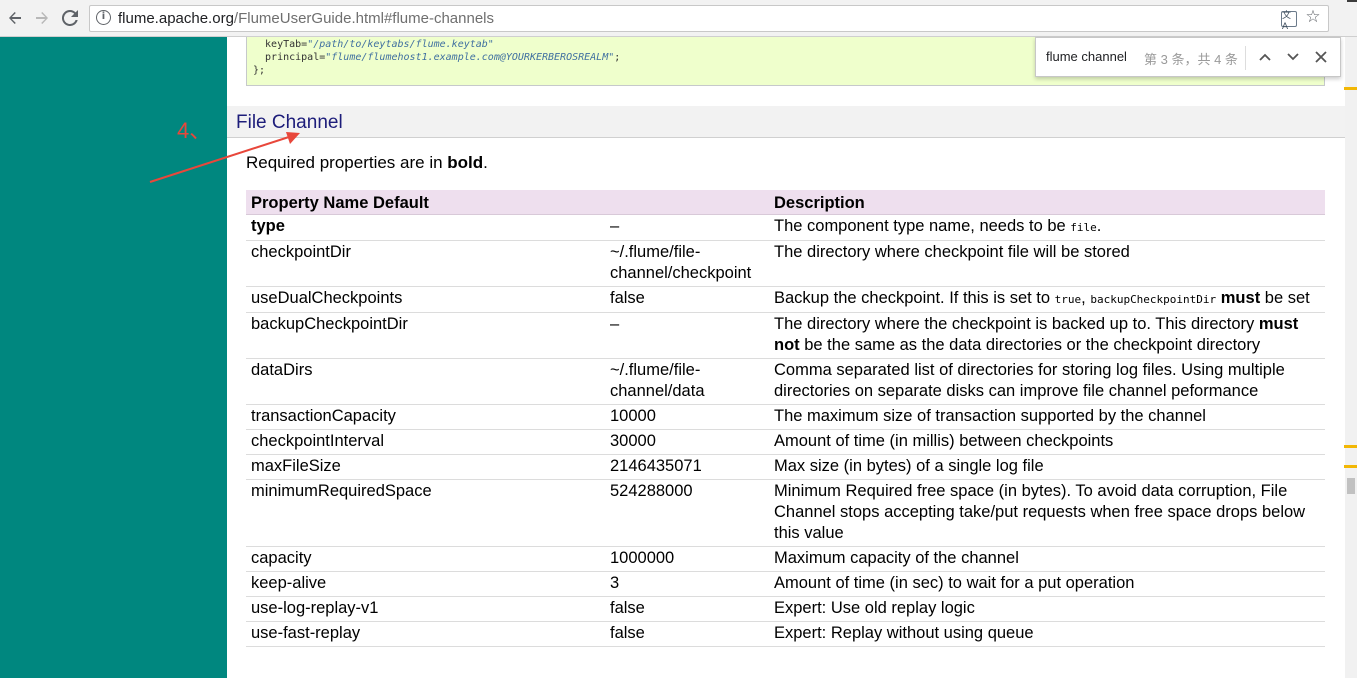 The height and width of the screenshot is (678, 1357). Describe the element at coordinates (400, 44) in the screenshot. I see `code-string: "/path/to/keytabs/flume.keytab"` at that location.